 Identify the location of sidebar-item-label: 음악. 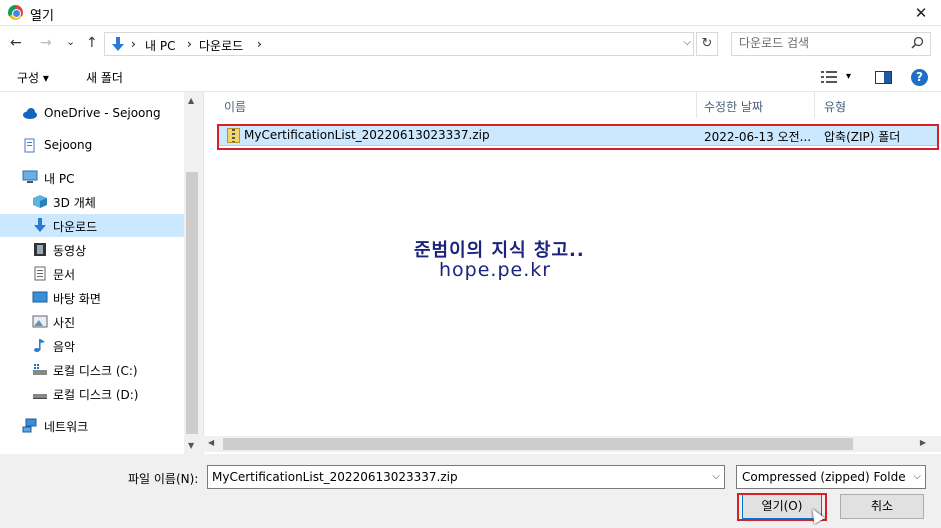
(64, 347).